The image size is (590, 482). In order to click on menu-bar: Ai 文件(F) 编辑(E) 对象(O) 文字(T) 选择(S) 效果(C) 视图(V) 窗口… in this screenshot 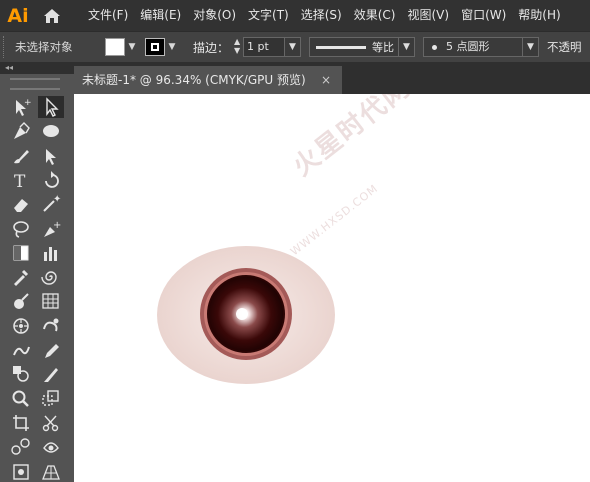, I will do `click(295, 15)`.